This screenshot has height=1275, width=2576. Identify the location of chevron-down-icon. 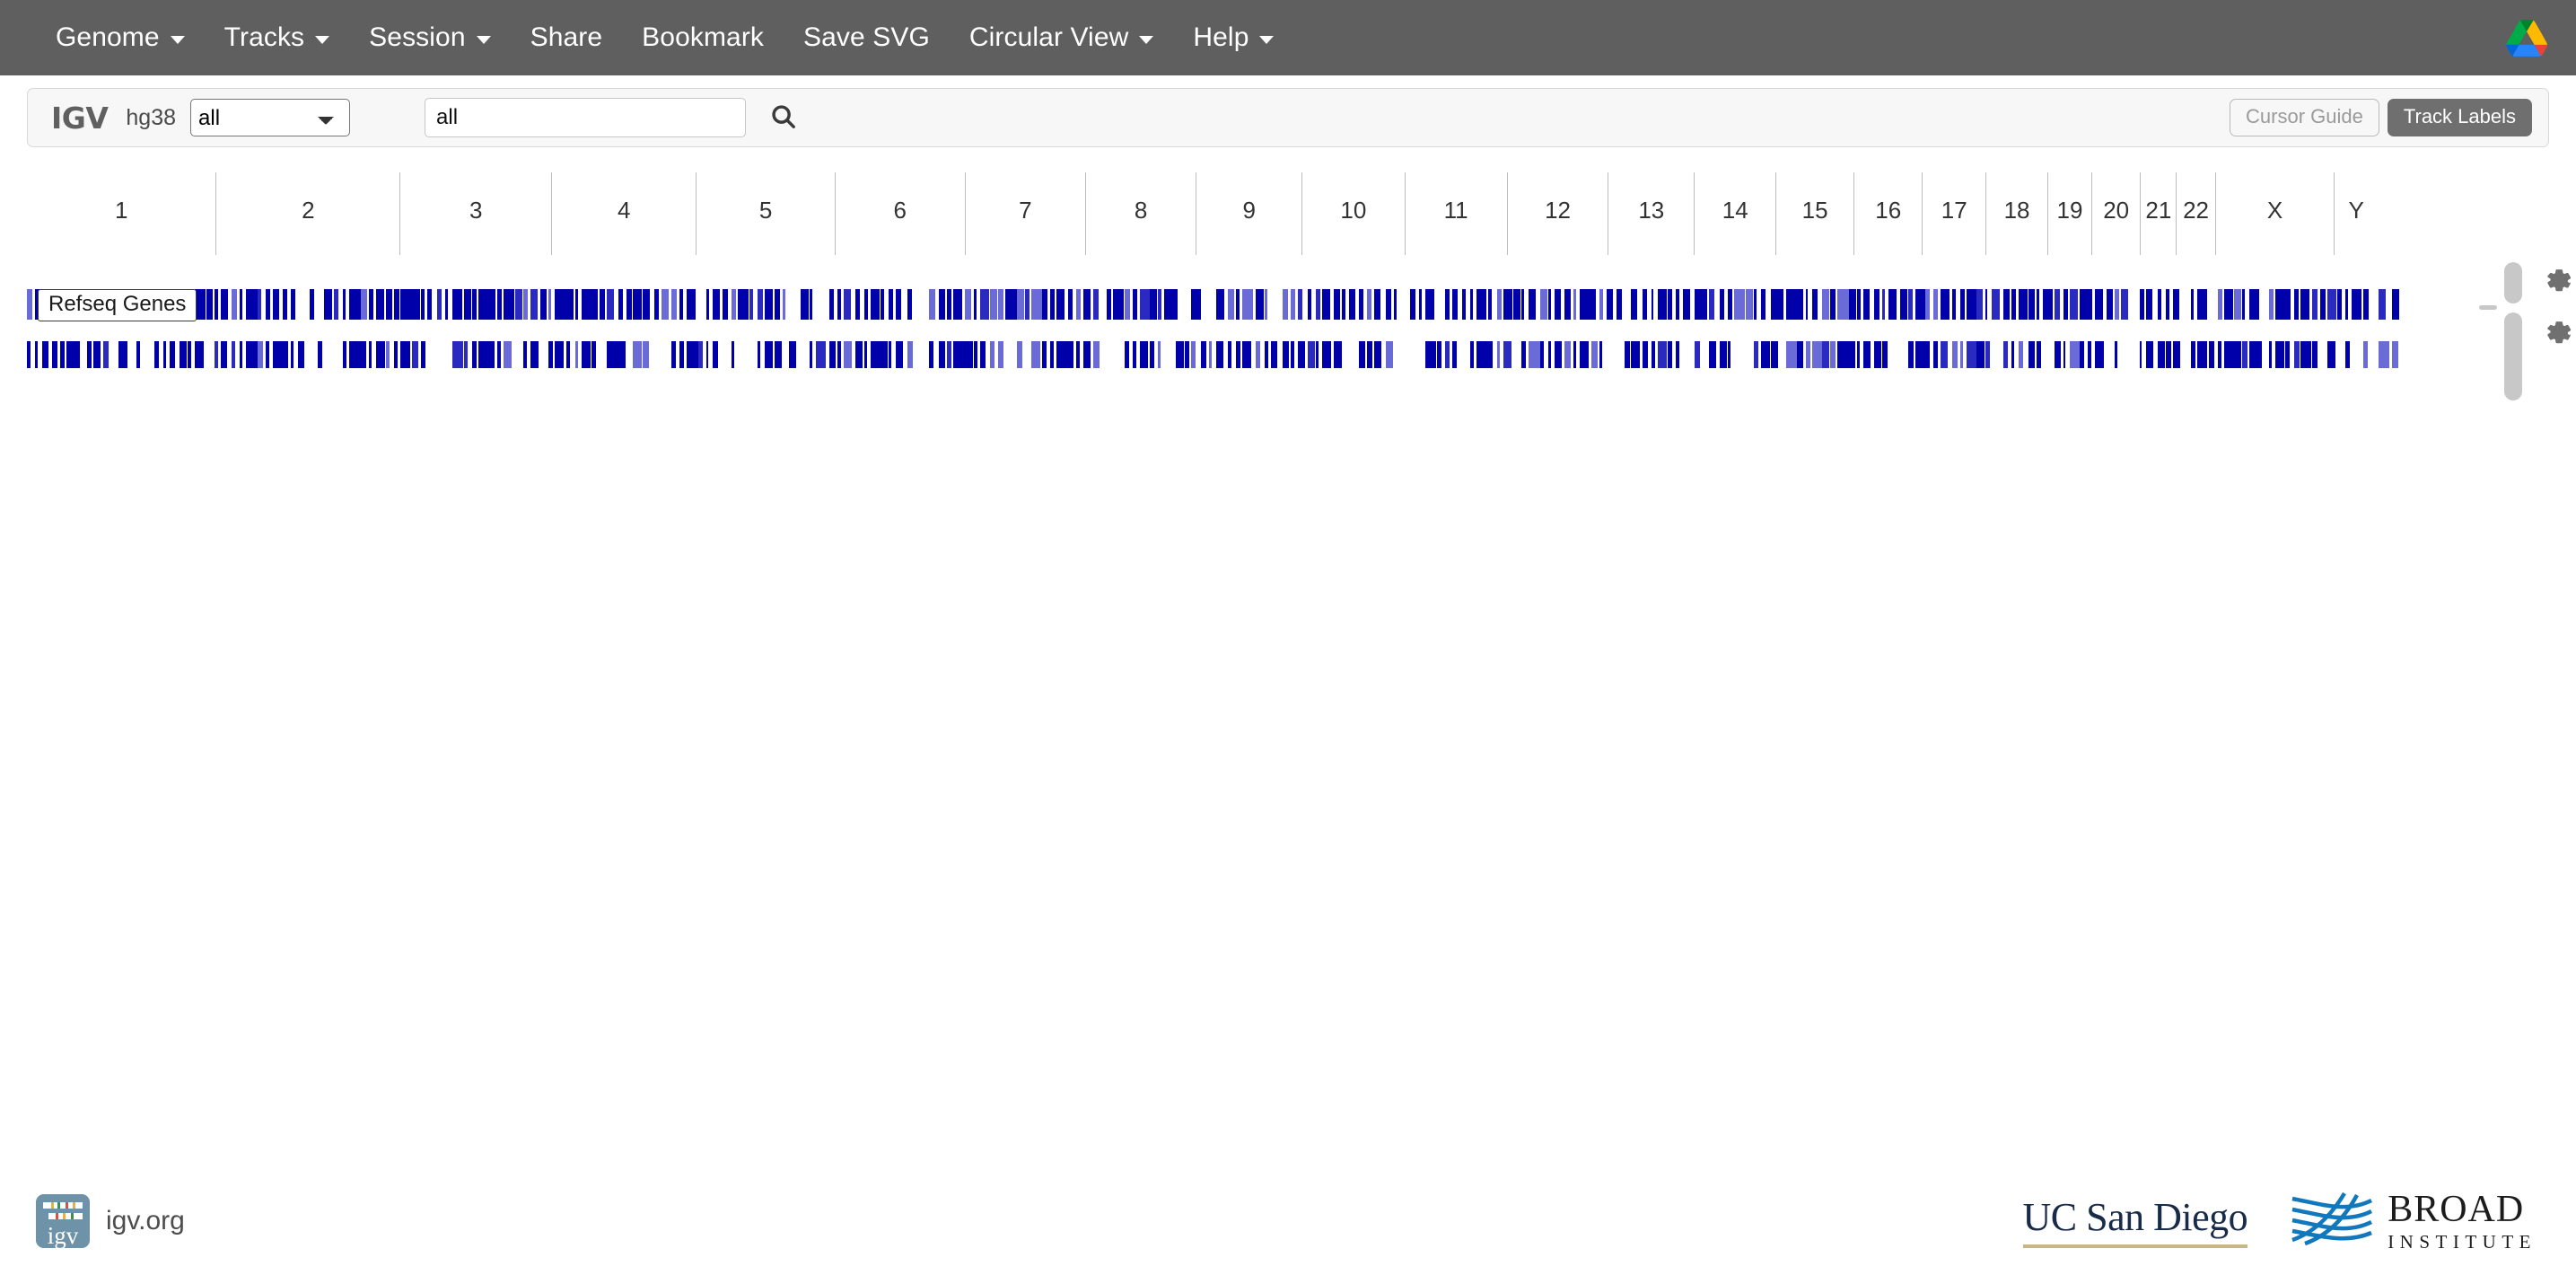
(177, 39).